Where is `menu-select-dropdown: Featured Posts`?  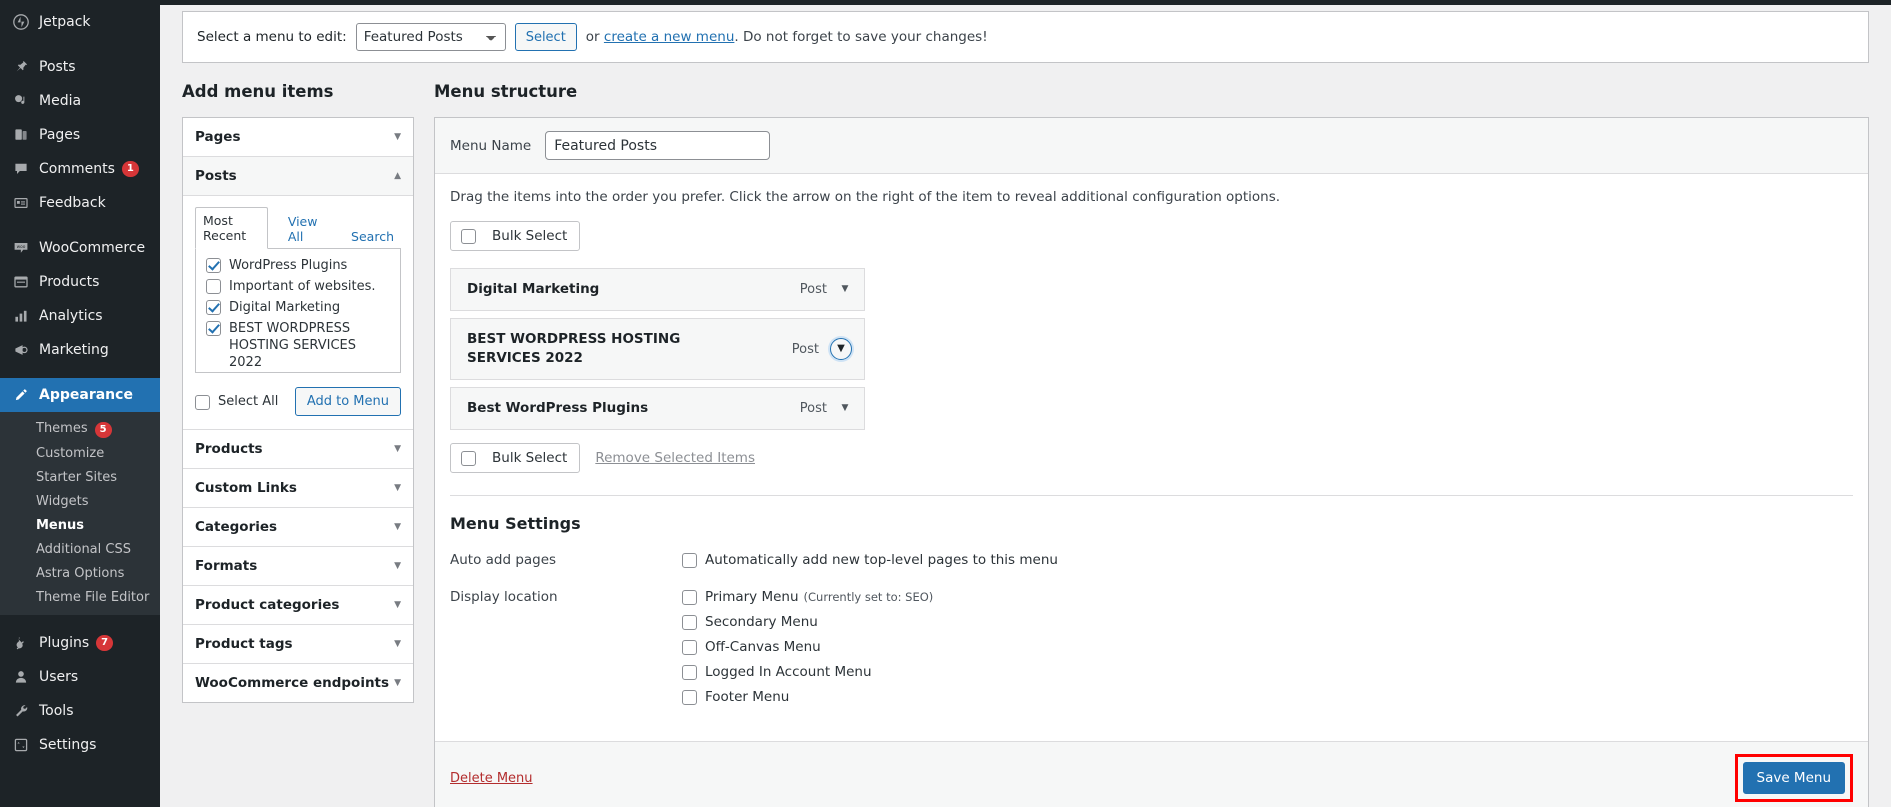
menu-select-dropdown: Featured Posts is located at coordinates (430, 37).